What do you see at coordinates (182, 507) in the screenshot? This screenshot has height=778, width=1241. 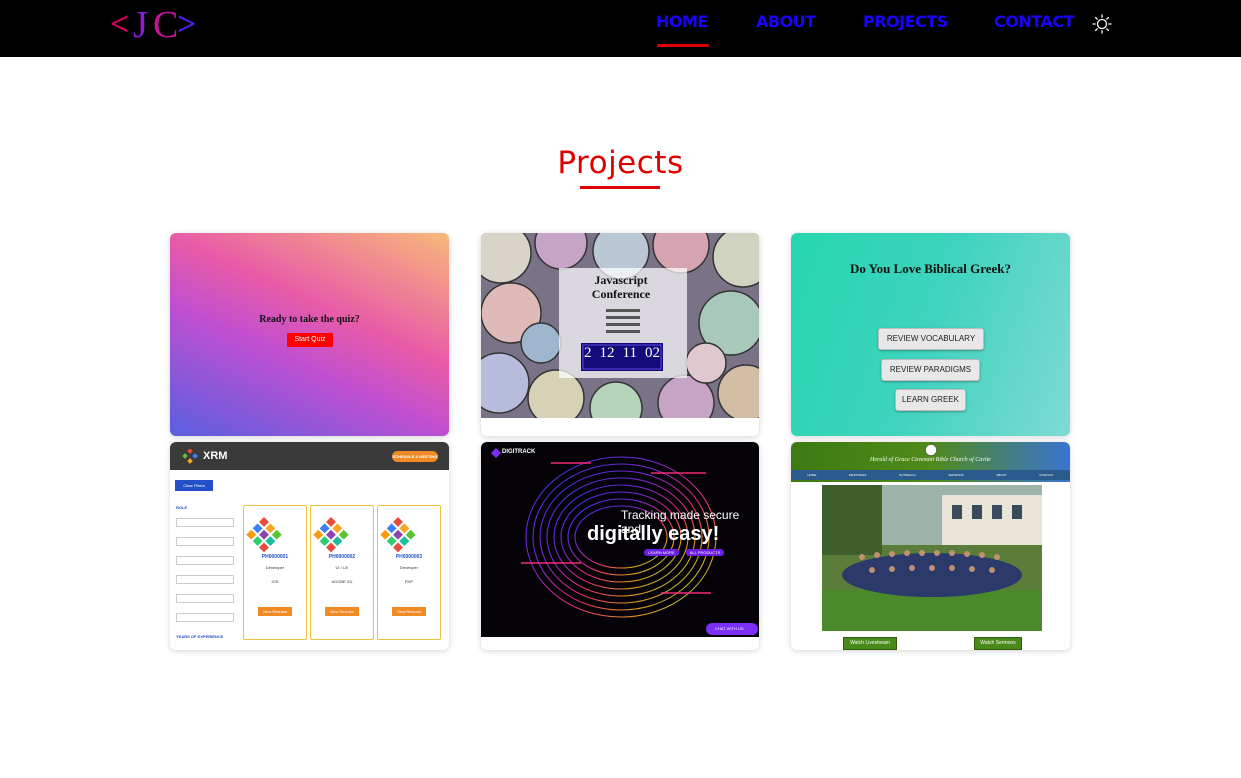 I see `xrm-role-label: ROLE` at bounding box center [182, 507].